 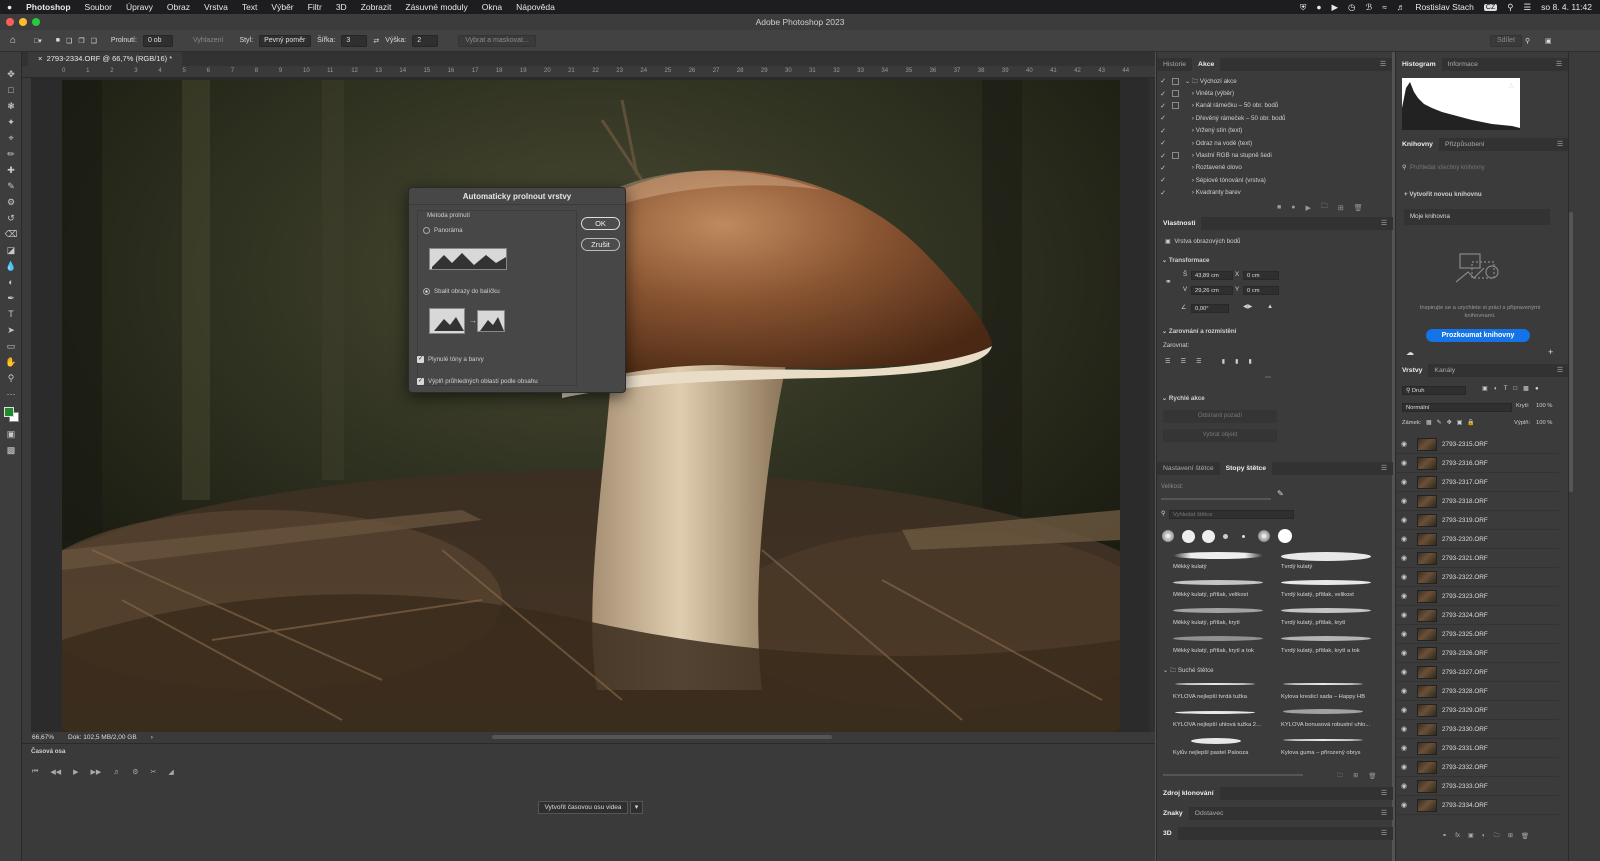 What do you see at coordinates (69, 41) in the screenshot?
I see `add-selection-icon: ❏` at bounding box center [69, 41].